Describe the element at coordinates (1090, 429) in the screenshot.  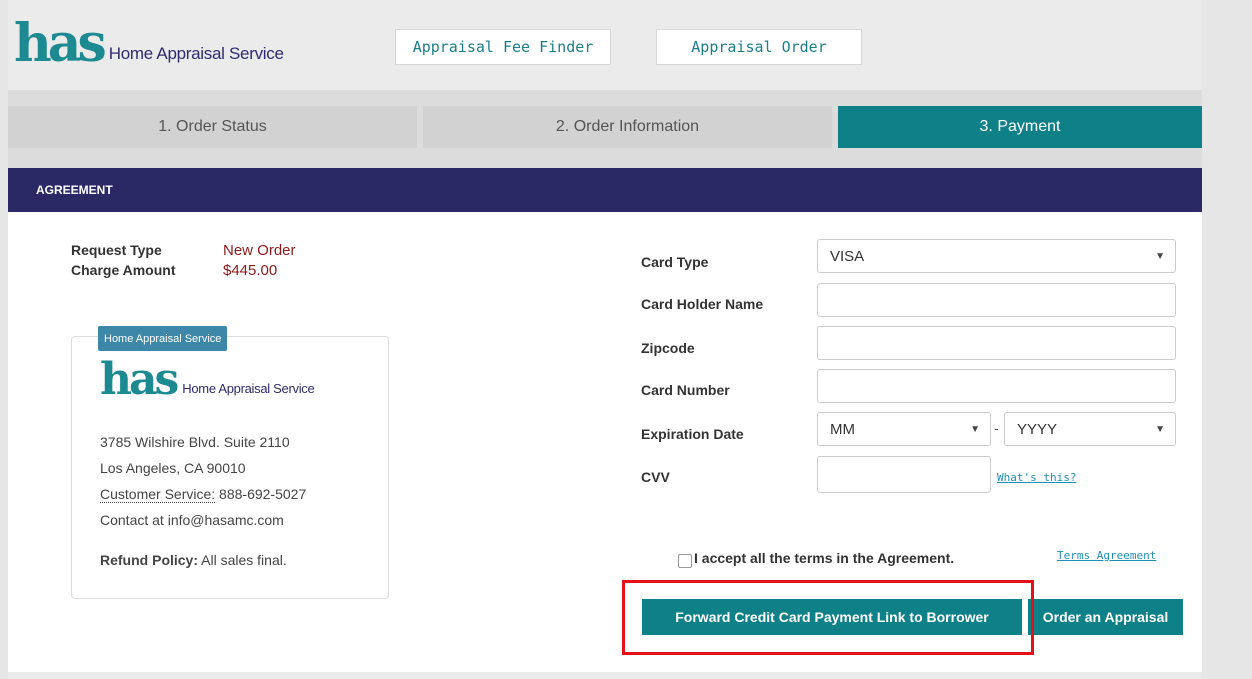
I see `exp-year-select: YYYY ▼` at that location.